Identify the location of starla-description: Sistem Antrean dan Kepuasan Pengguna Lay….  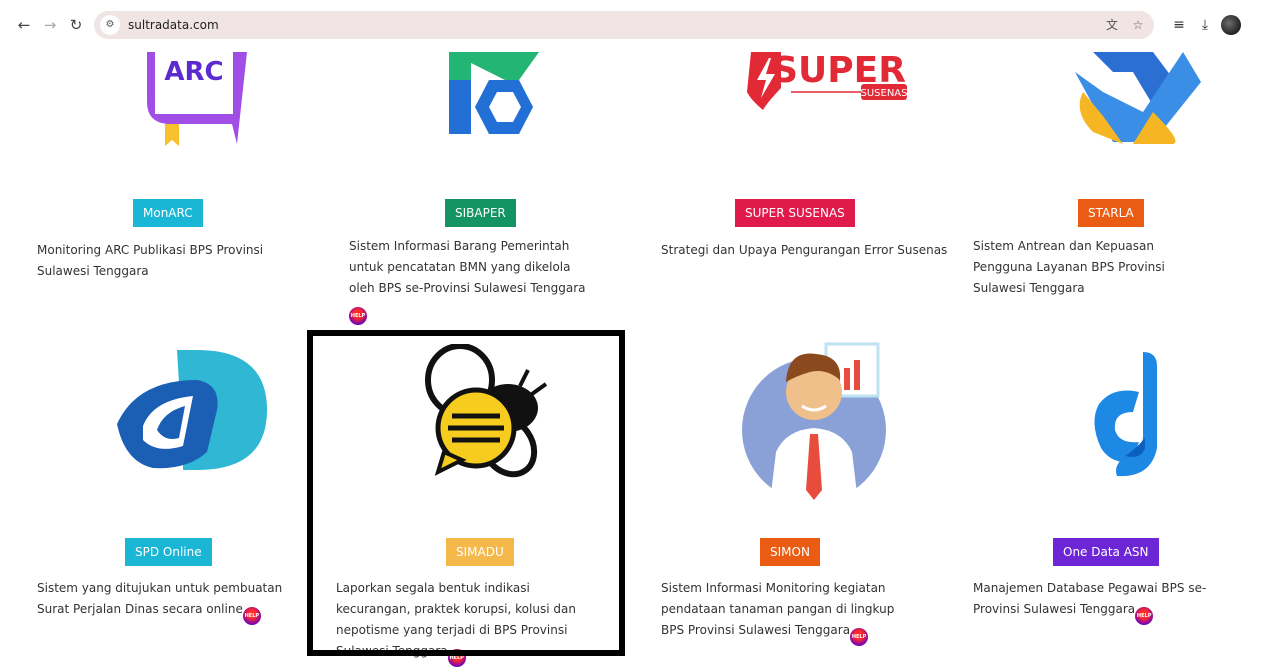
(1069, 267).